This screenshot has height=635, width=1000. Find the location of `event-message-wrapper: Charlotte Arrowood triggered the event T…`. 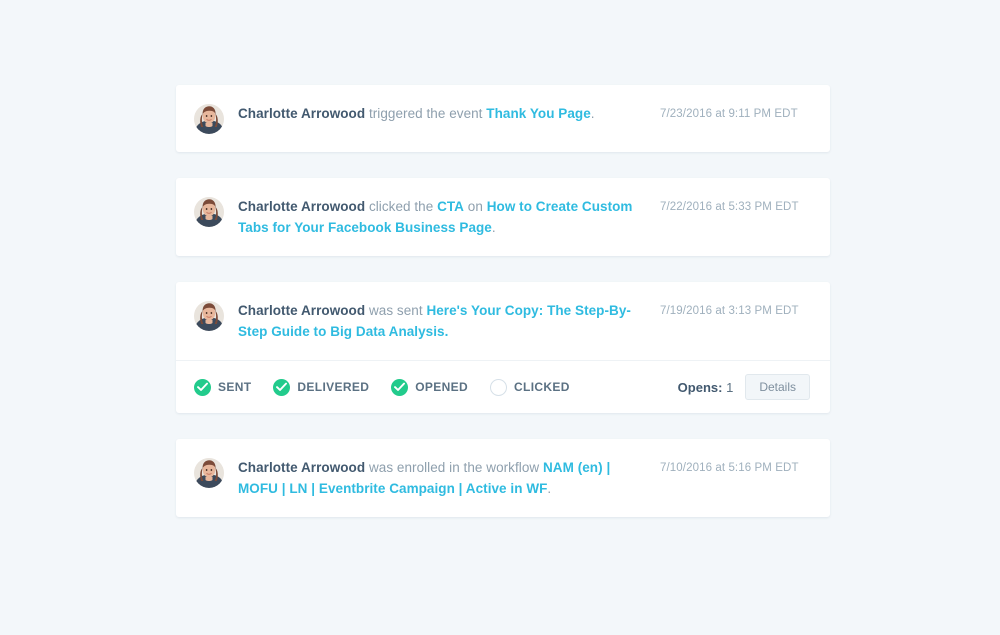

event-message-wrapper: Charlotte Arrowood triggered the event T… is located at coordinates (442, 113).